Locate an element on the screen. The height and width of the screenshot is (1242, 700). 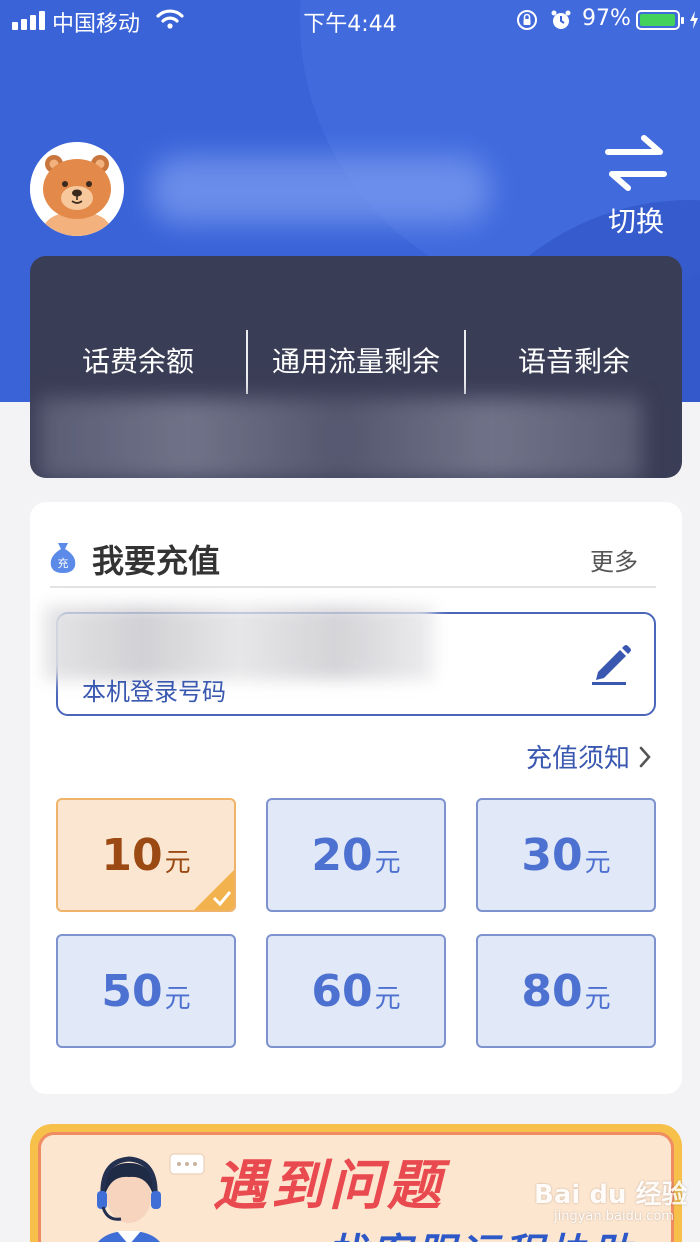
customer-service-agent-icon is located at coordinates (129, 1199).